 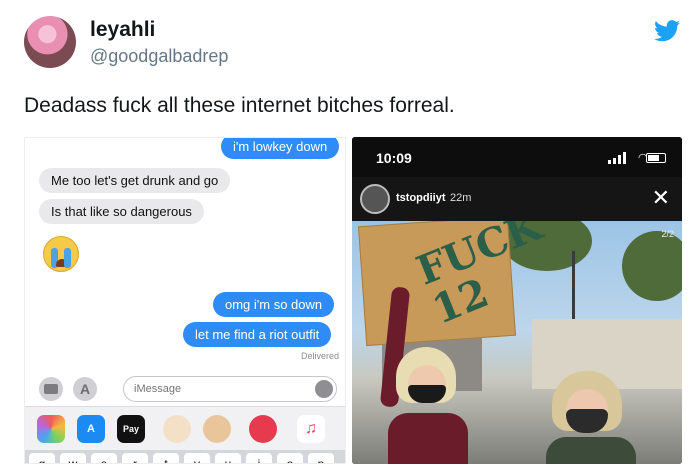 I want to click on status-bar: 10:09 ◠, so click(x=517, y=157).